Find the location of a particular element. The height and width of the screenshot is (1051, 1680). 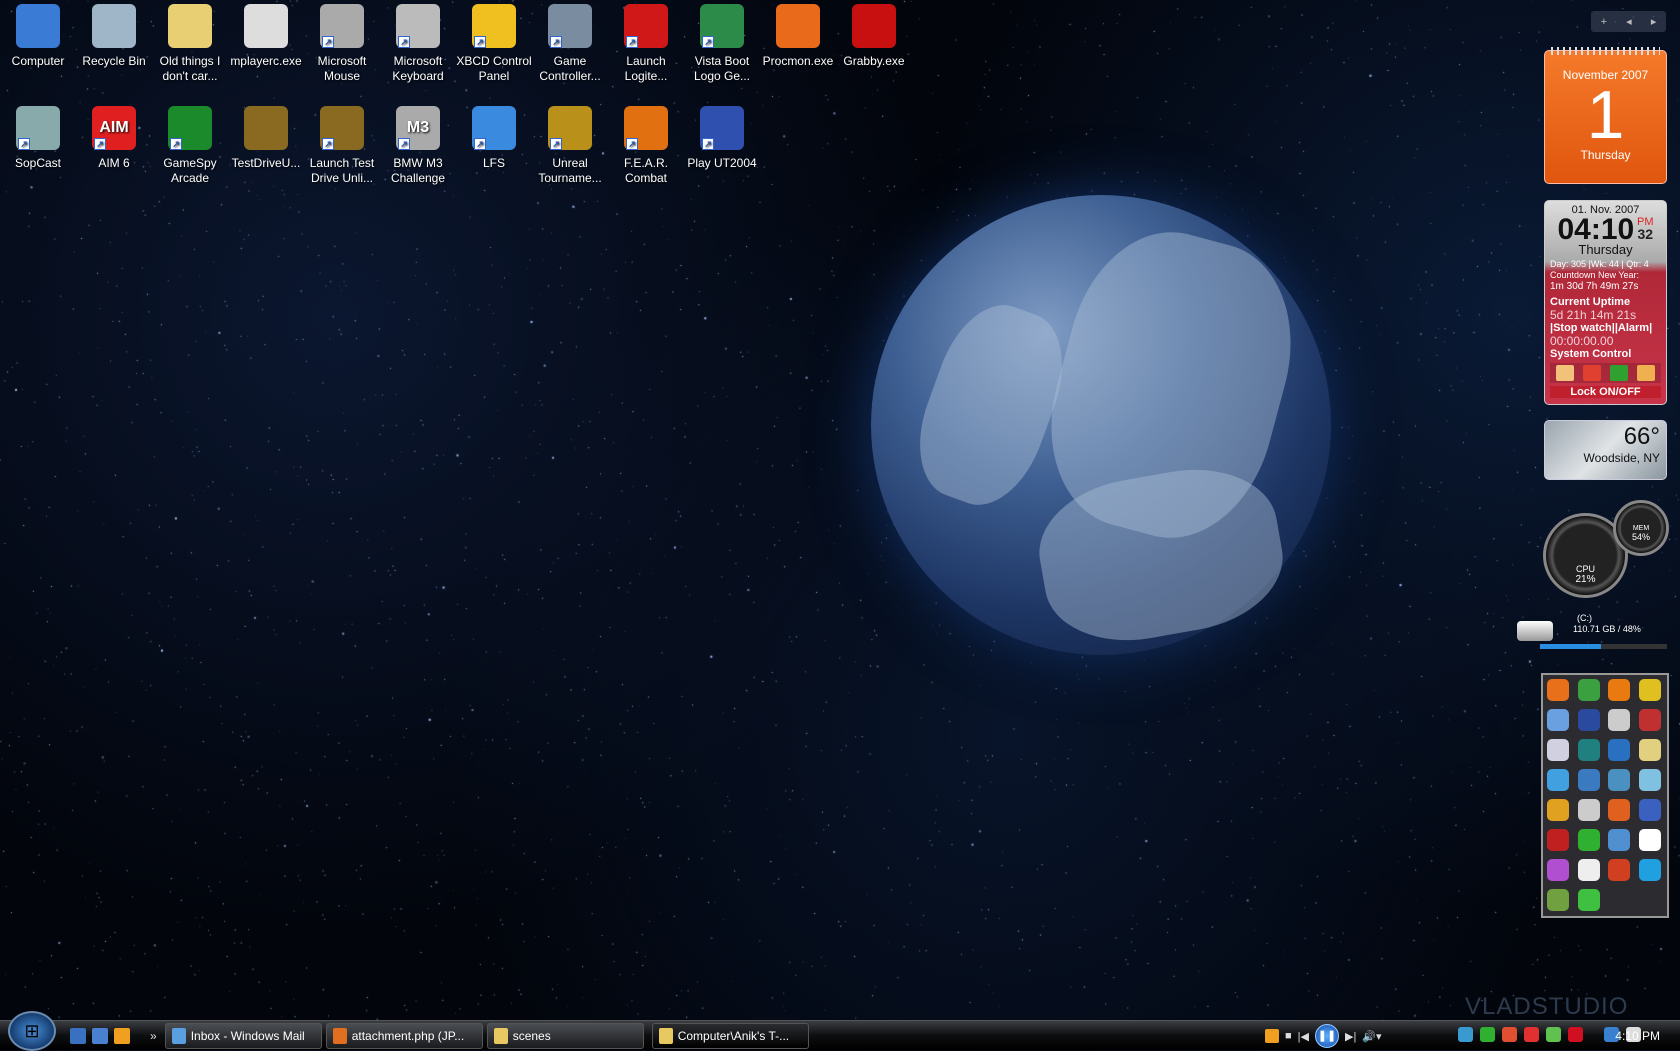

calendar-gadget: November 2007 1 Thursday is located at coordinates (1605, 115).